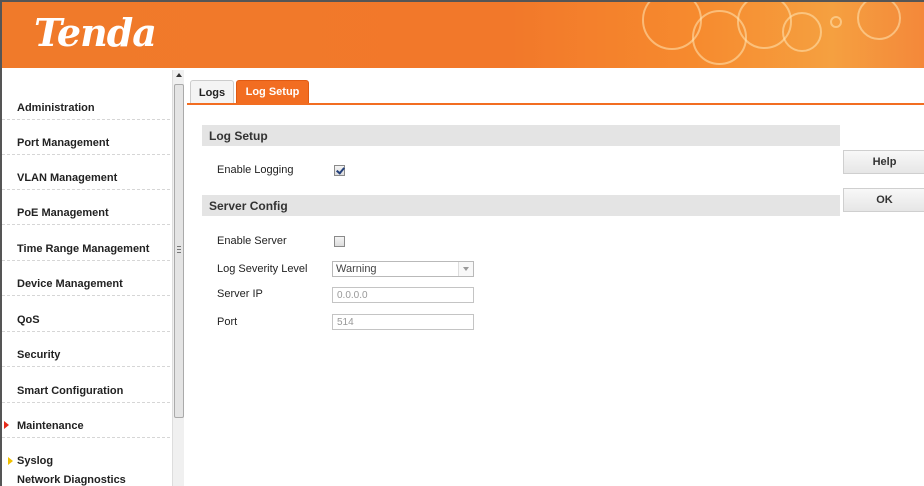 This screenshot has height=486, width=924. I want to click on sidebar-item-maintenance: Maintenance, so click(86, 420).